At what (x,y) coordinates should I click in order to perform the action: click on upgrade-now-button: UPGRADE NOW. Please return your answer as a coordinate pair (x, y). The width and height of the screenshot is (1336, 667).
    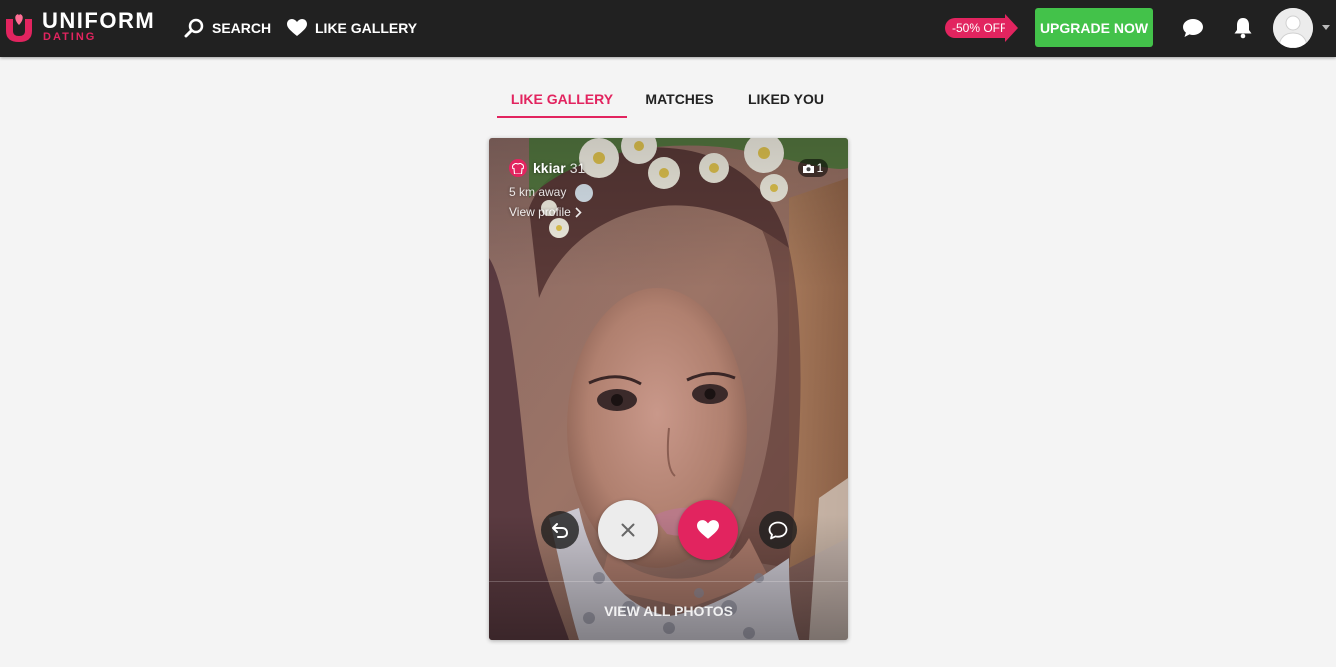
    Looking at the image, I should click on (1094, 27).